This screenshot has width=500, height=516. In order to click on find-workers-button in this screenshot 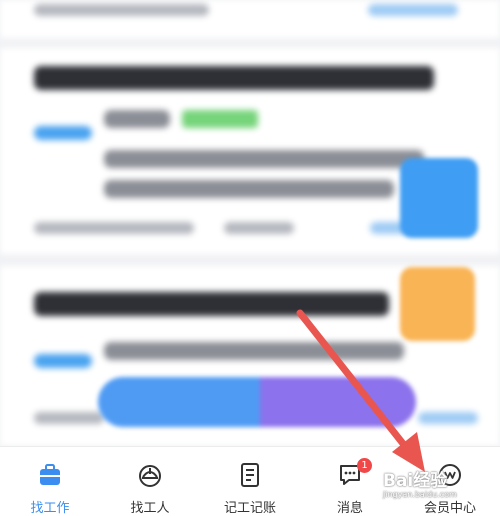, I will do `click(338, 402)`.